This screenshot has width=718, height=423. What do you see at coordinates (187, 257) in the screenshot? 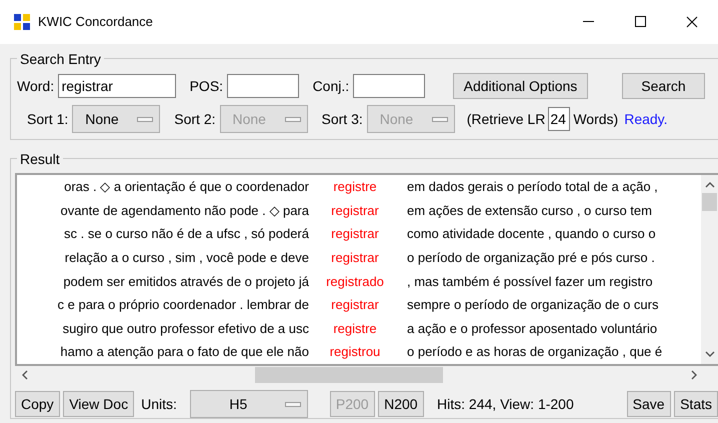
I see `left-context: relação a o curso , sim , você pode e deve` at bounding box center [187, 257].